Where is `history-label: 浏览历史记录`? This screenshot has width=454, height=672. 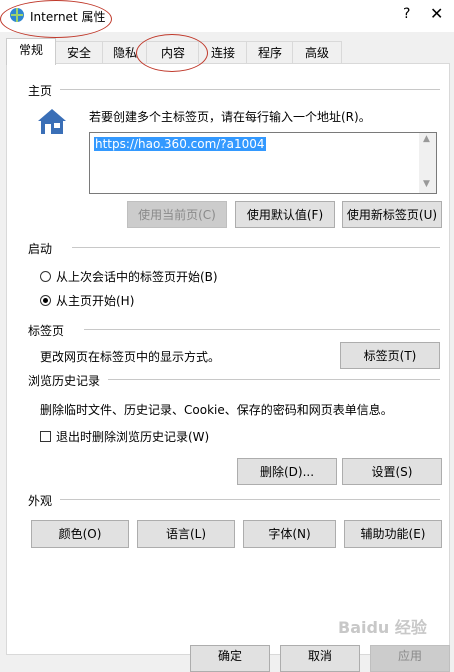
history-label: 浏览历史记录 is located at coordinates (64, 381).